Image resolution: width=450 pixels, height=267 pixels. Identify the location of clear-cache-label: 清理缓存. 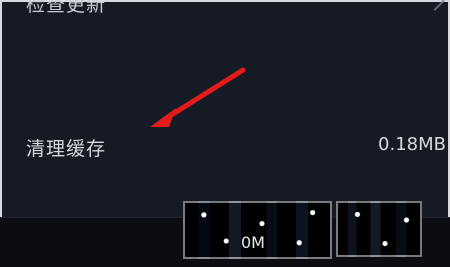
(66, 149).